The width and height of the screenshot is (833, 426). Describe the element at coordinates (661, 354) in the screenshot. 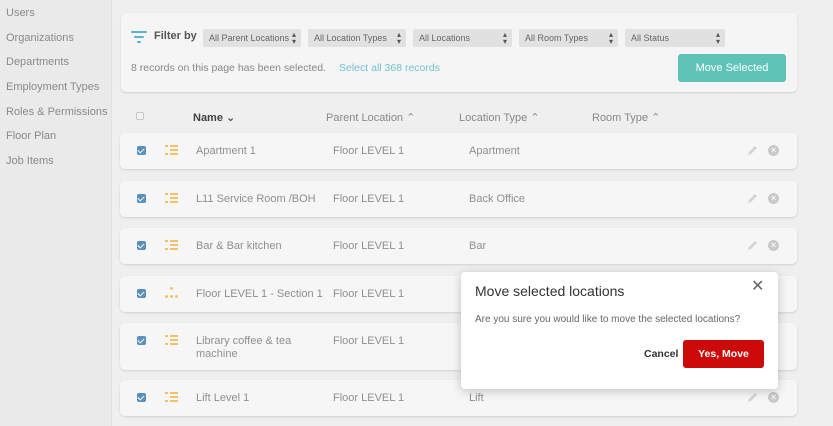

I see `cancel-button: Cancel` at that location.